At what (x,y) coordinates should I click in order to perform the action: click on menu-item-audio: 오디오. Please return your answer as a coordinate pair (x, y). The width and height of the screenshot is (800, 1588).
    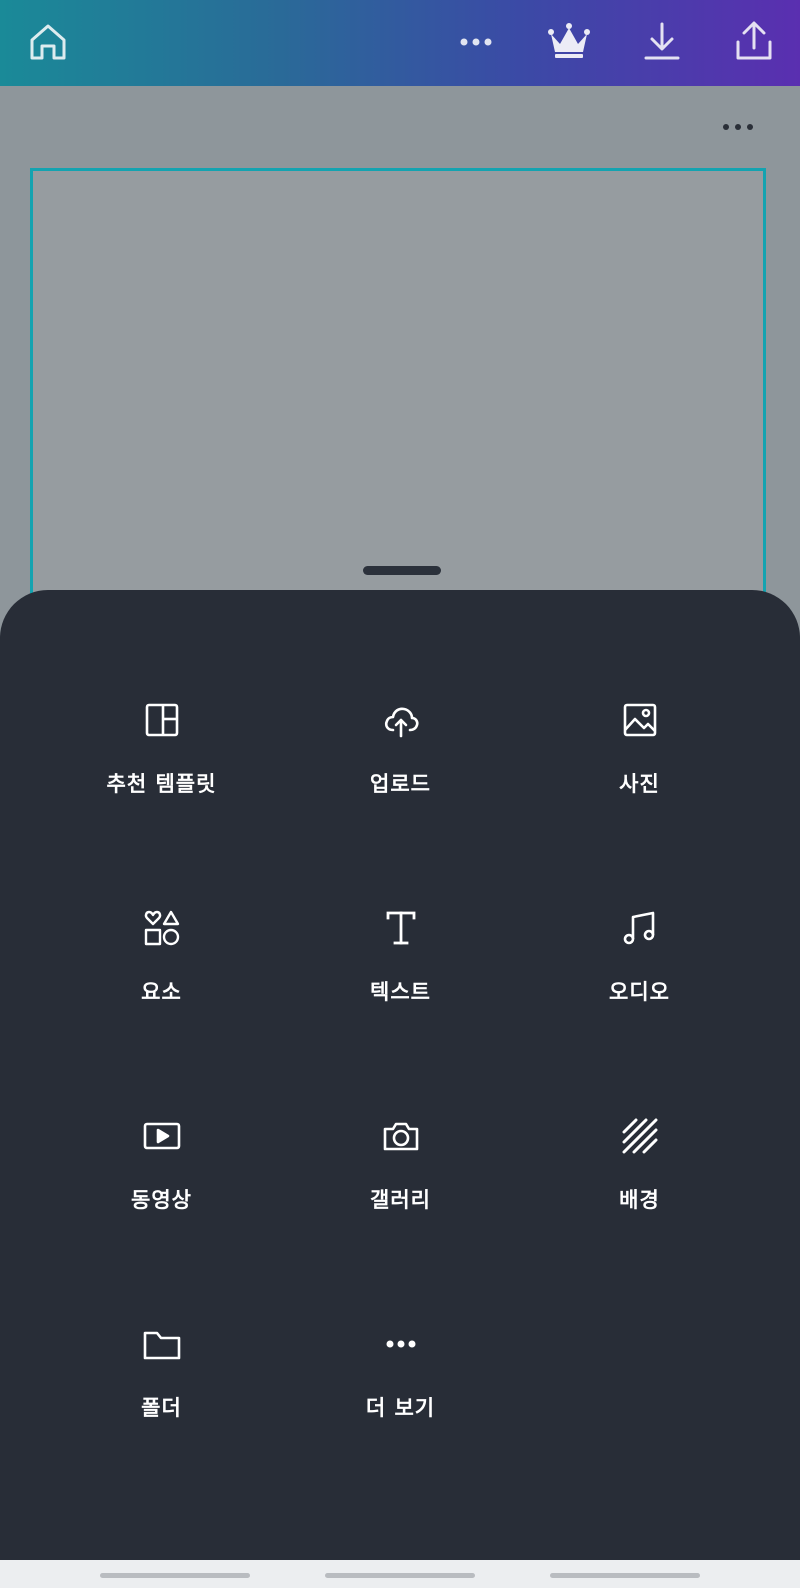
    Looking at the image, I should click on (639, 968).